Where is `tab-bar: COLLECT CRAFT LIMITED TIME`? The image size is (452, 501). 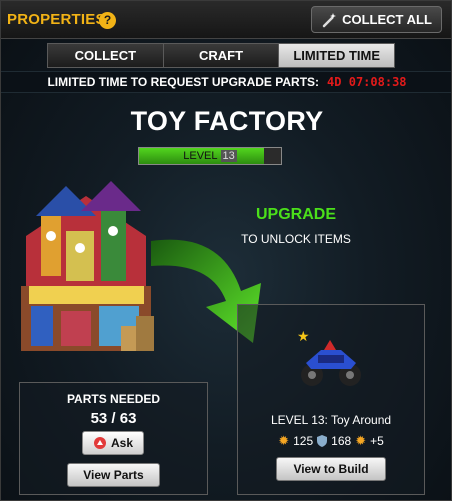 tab-bar: COLLECT CRAFT LIMITED TIME is located at coordinates (221, 55).